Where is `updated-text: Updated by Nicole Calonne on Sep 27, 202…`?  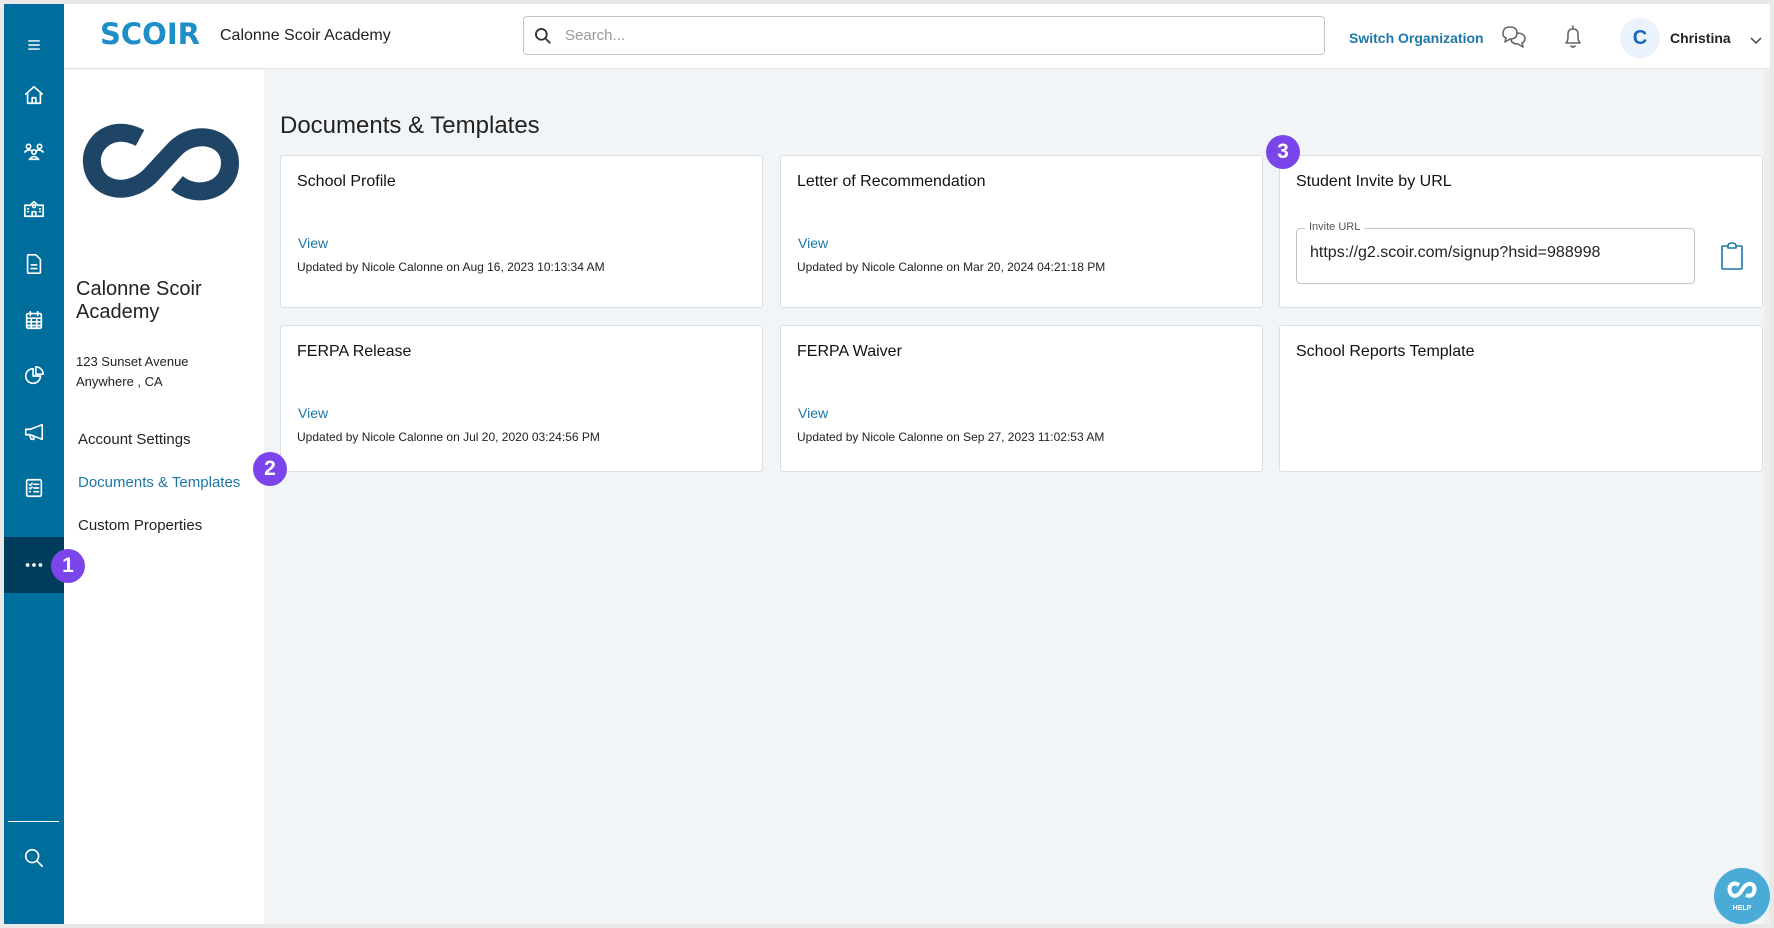 updated-text: Updated by Nicole Calonne on Sep 27, 202… is located at coordinates (951, 437).